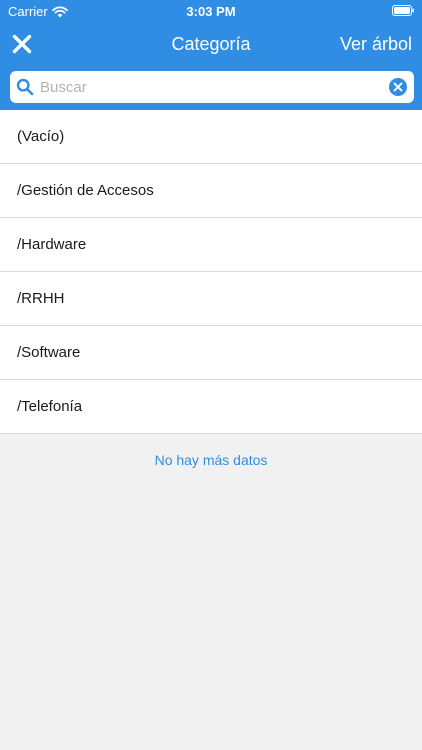 The image size is (422, 750). I want to click on battery-icon, so click(403, 10).